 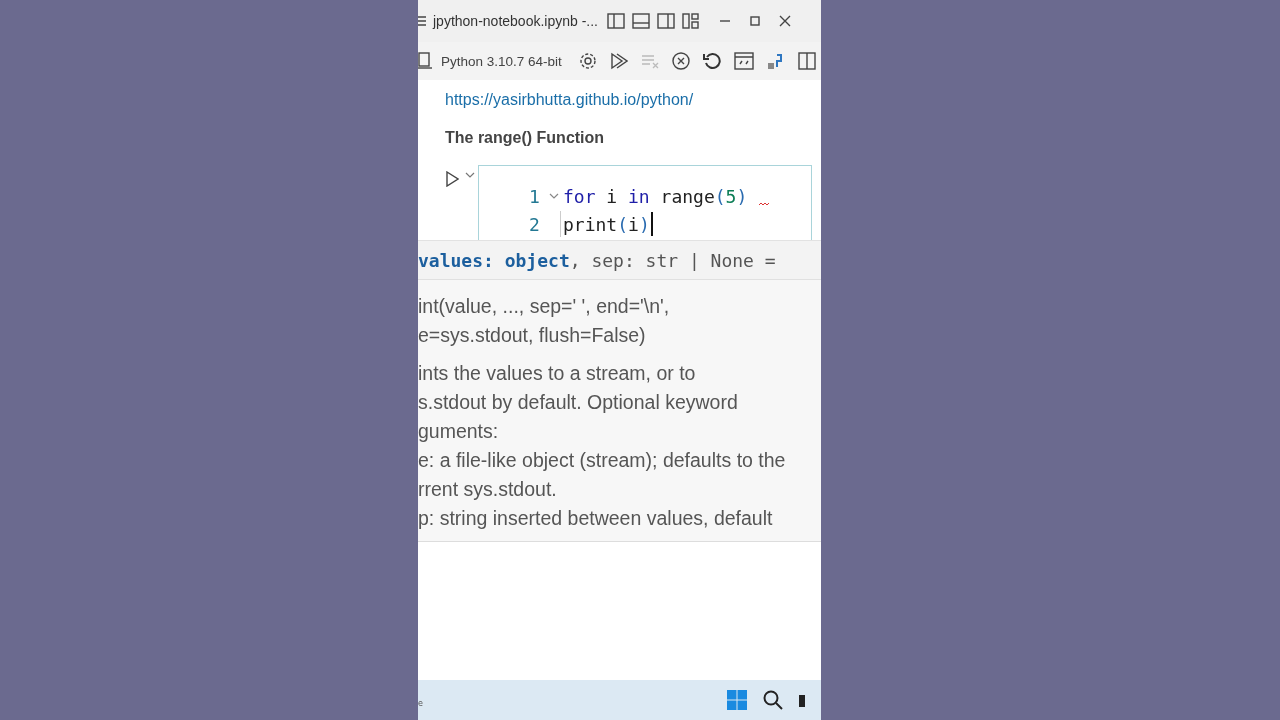 What do you see at coordinates (535, 196) in the screenshot?
I see `line-number: 1` at bounding box center [535, 196].